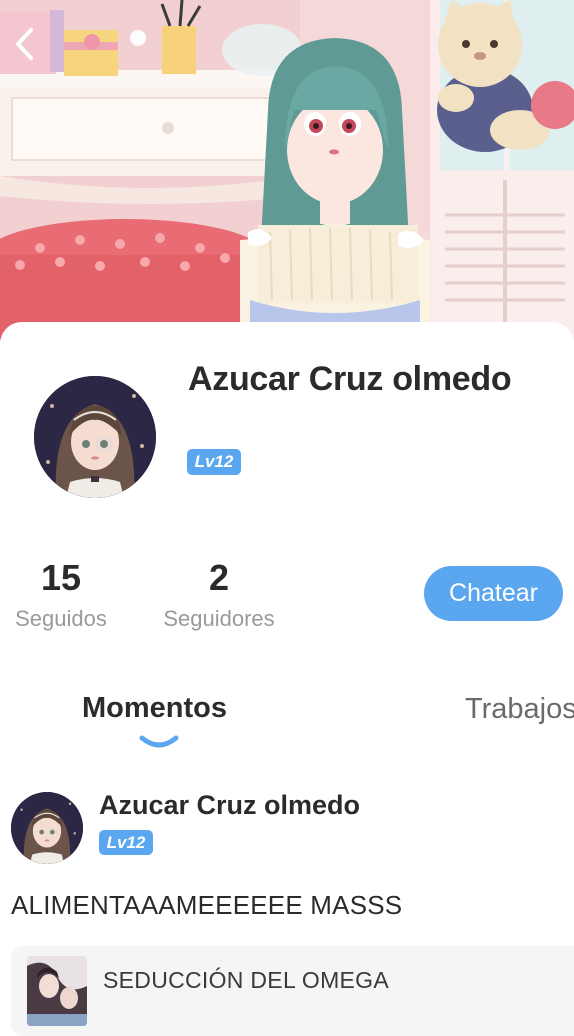  Describe the element at coordinates (493, 593) in the screenshot. I see `chat-button: Chatear` at that location.